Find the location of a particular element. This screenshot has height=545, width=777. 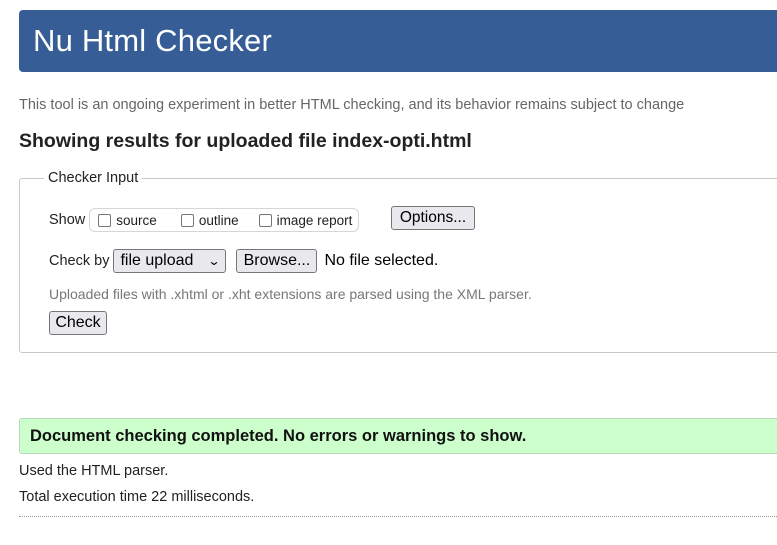

show-source-option: source is located at coordinates (127, 220).